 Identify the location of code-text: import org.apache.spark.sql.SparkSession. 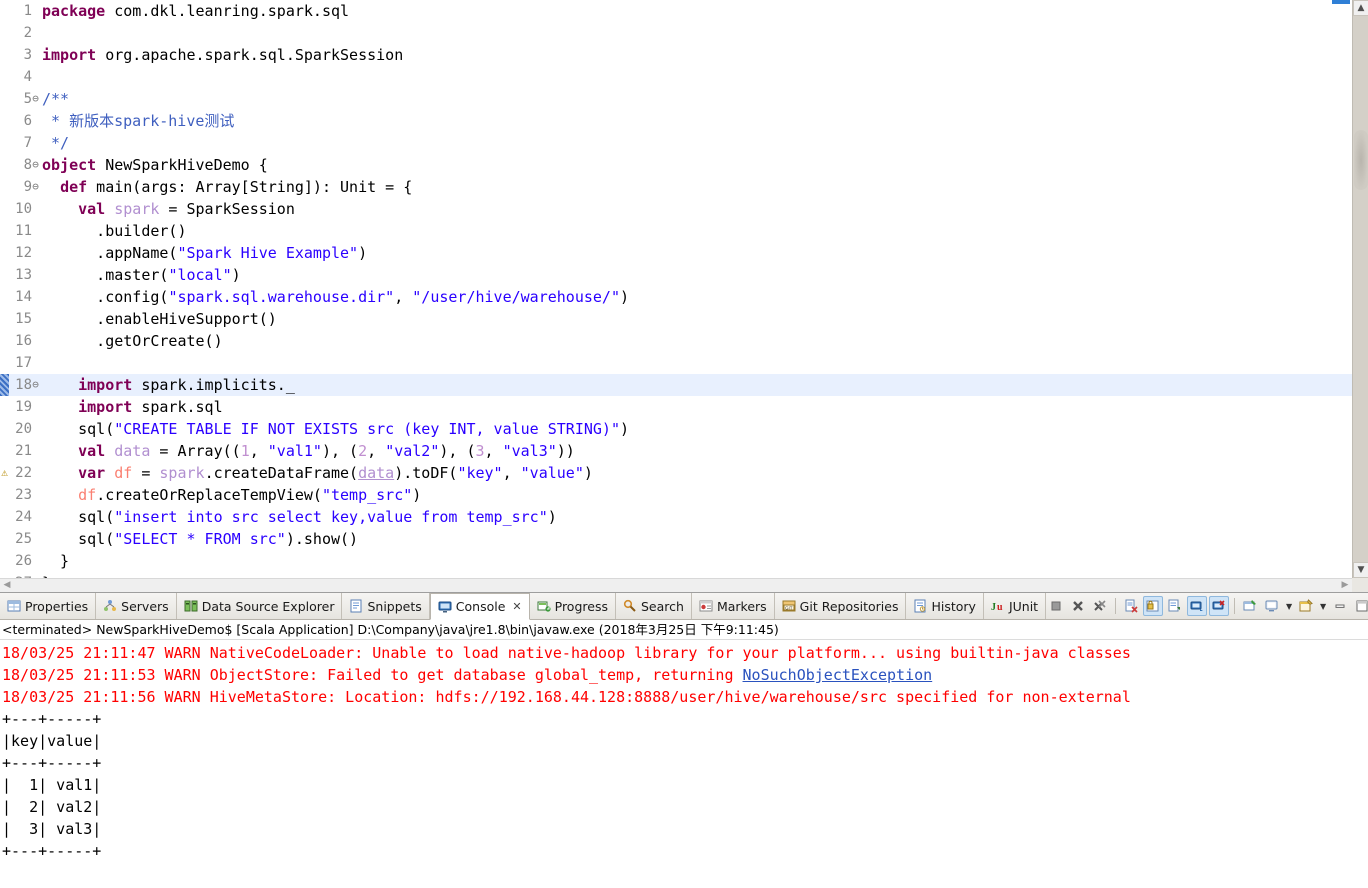
(222, 55).